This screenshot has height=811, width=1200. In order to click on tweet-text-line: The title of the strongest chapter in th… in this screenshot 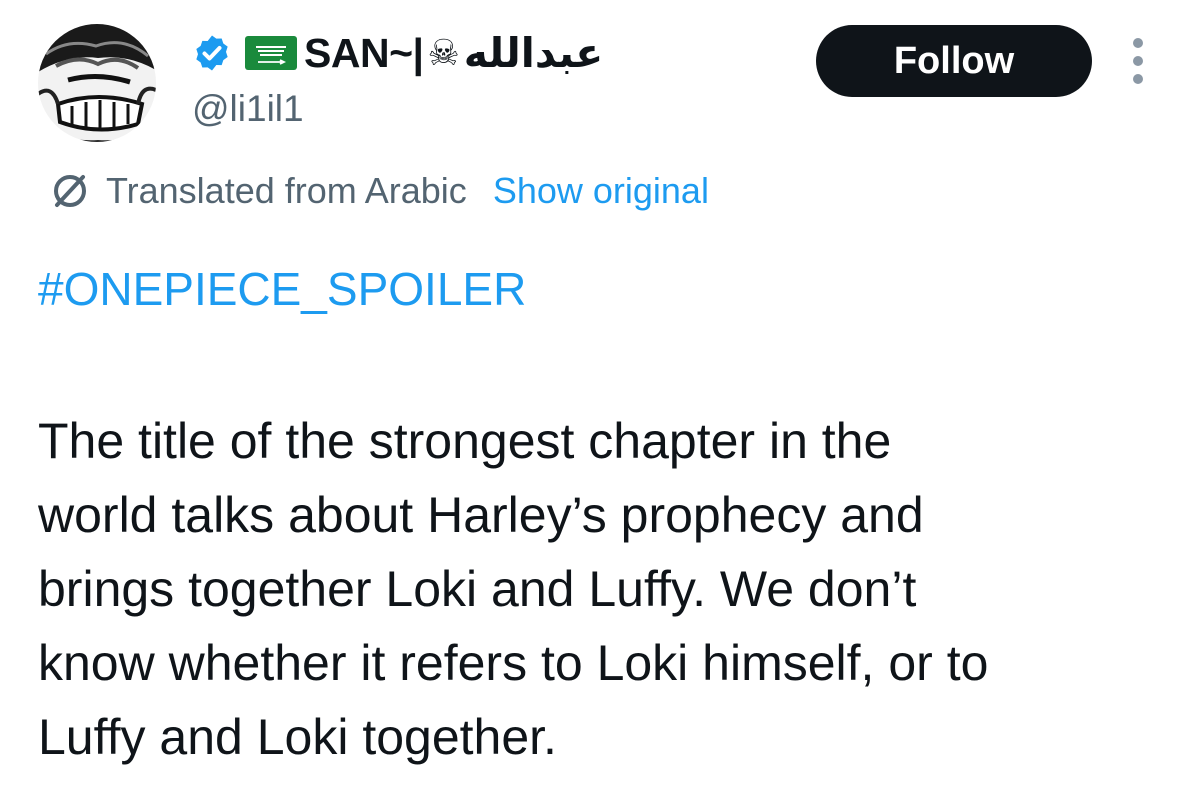, I will do `click(465, 441)`.